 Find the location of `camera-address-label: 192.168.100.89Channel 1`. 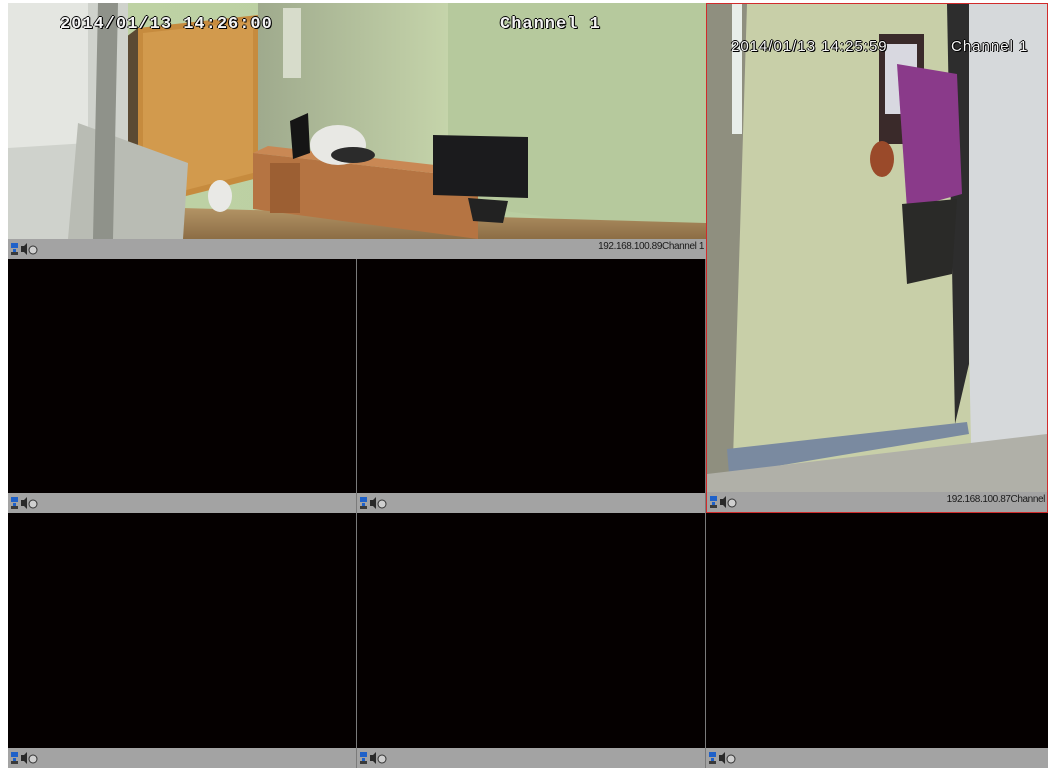

camera-address-label: 192.168.100.89Channel 1 is located at coordinates (651, 246).